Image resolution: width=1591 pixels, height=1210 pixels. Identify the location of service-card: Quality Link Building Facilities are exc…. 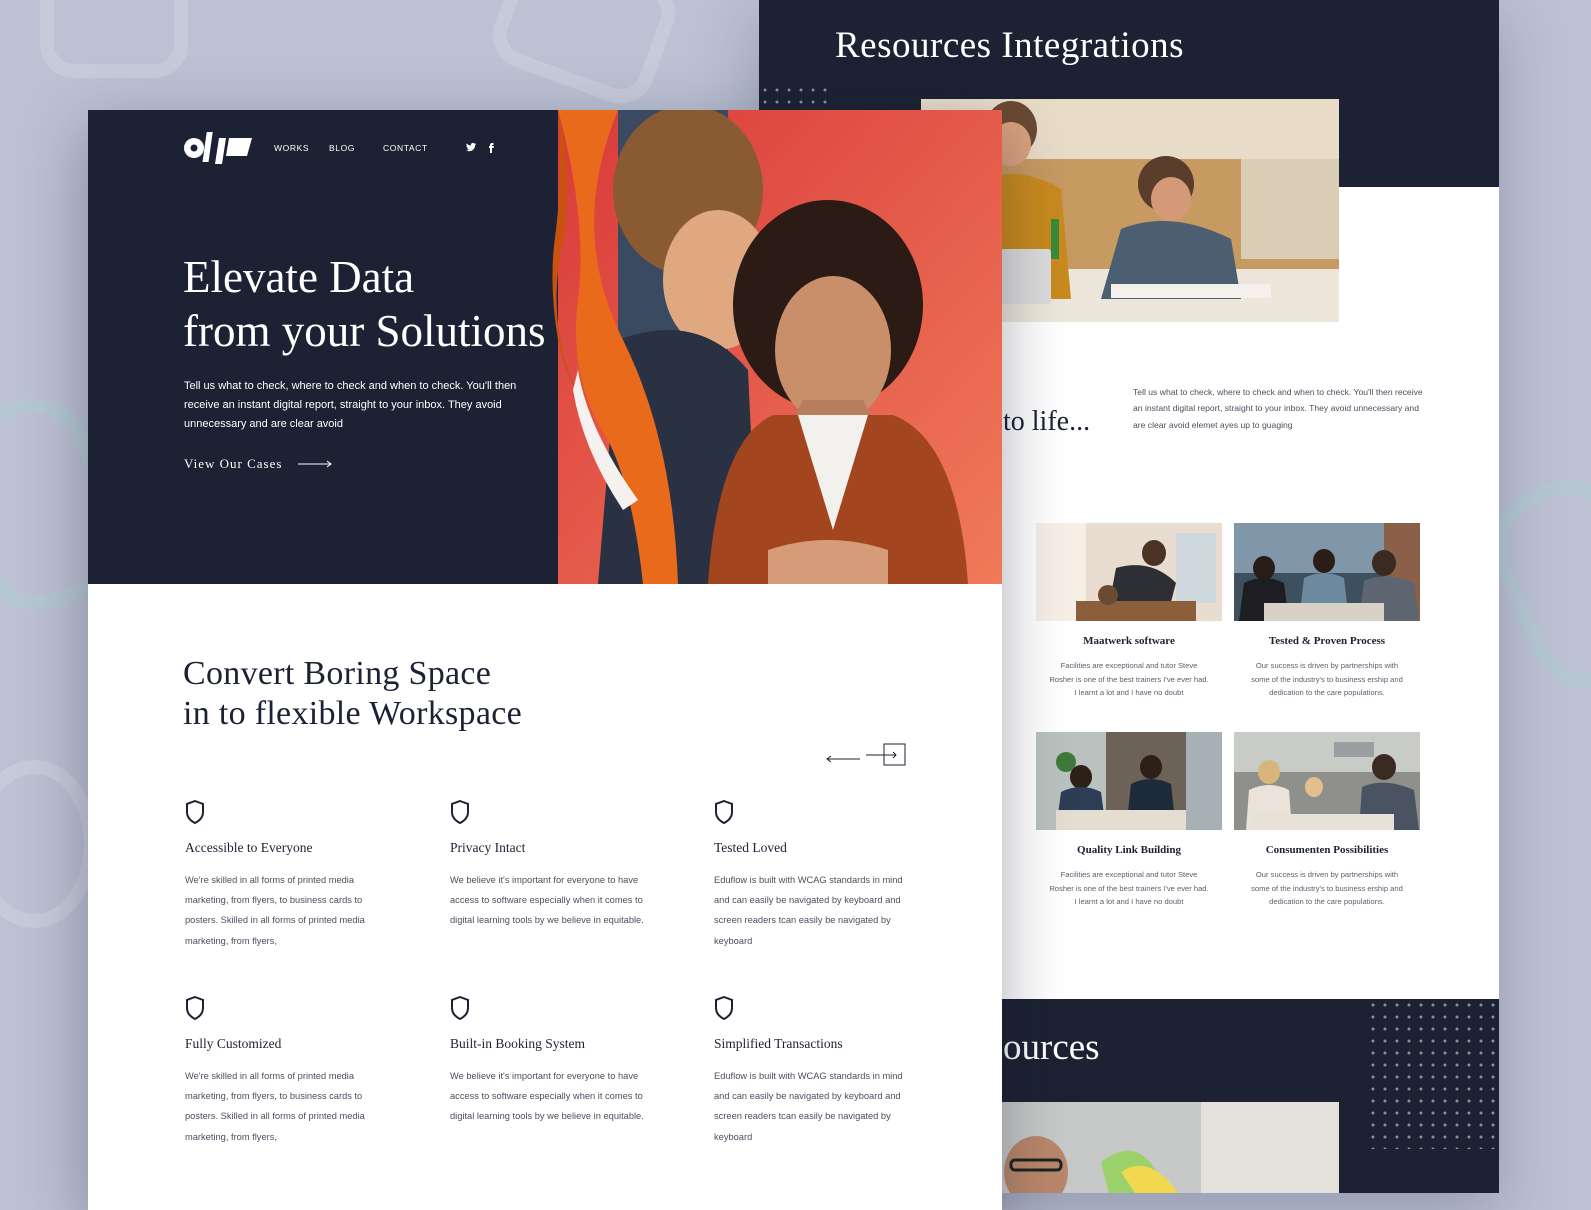
(1129, 820).